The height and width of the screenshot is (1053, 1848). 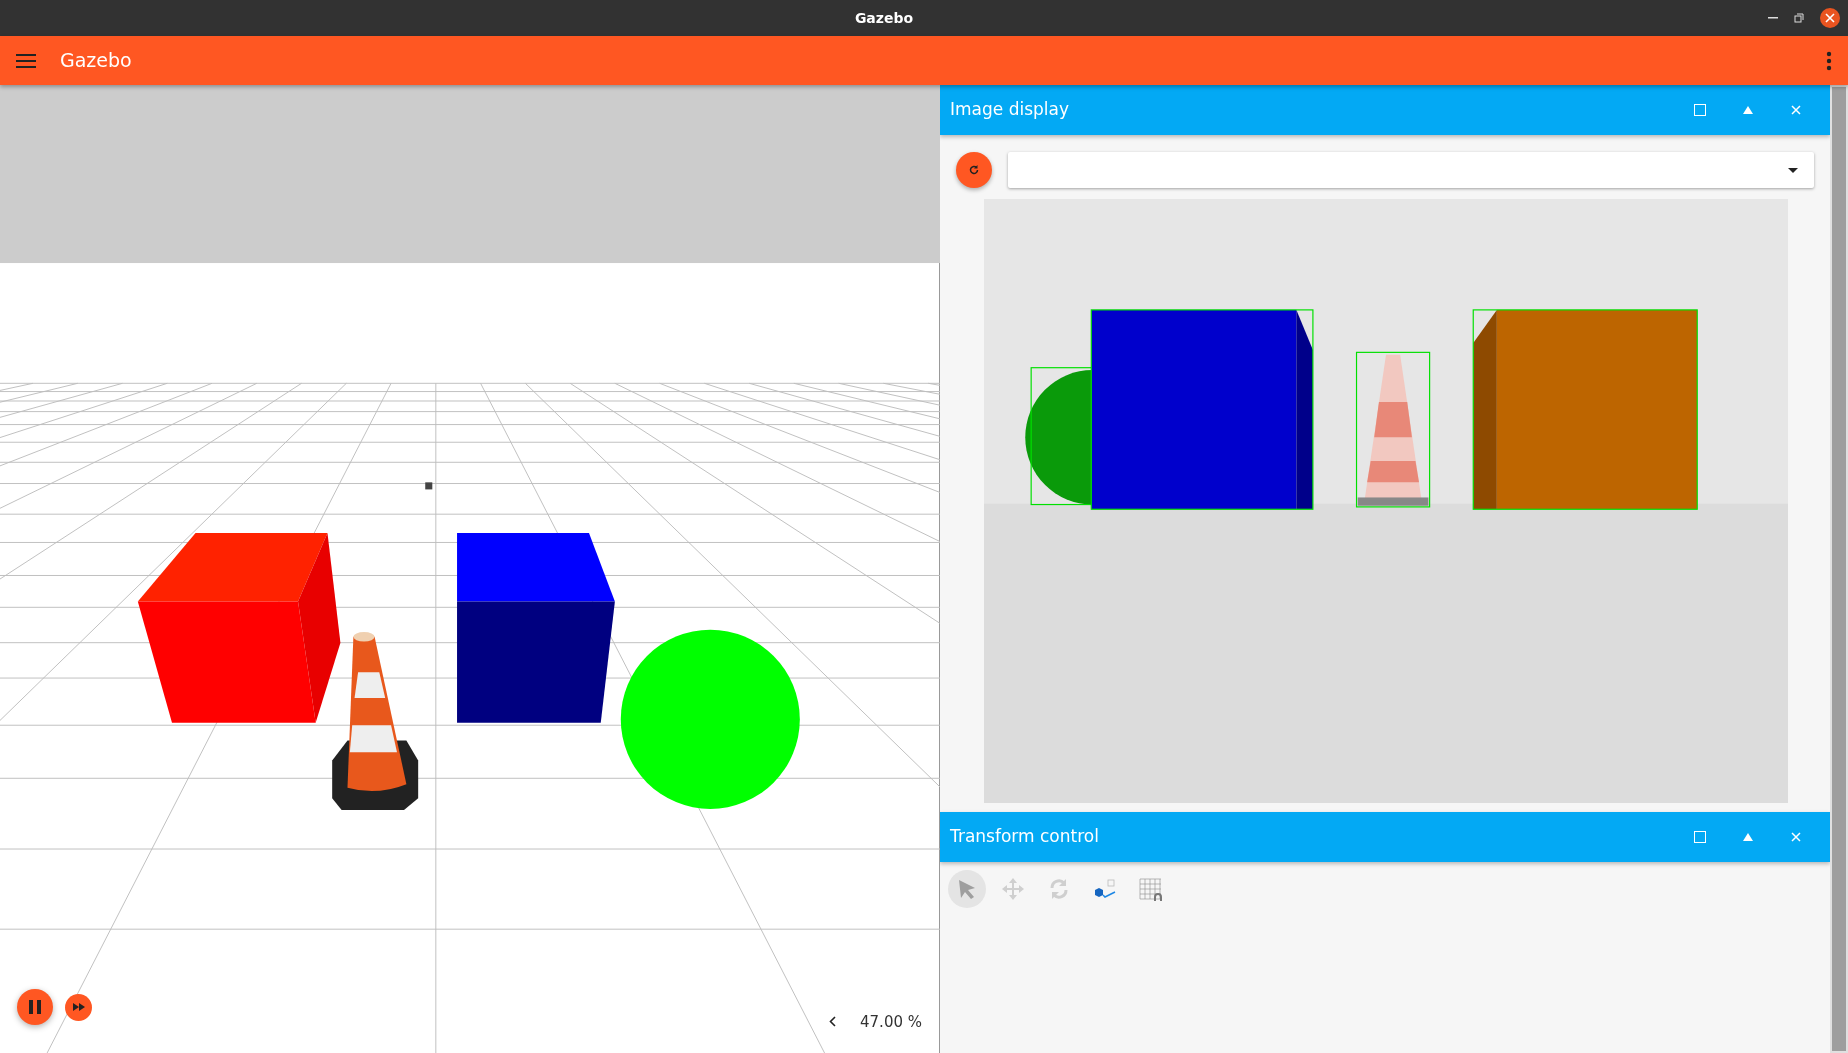 I want to click on app-title: Gazebo, so click(x=96, y=61).